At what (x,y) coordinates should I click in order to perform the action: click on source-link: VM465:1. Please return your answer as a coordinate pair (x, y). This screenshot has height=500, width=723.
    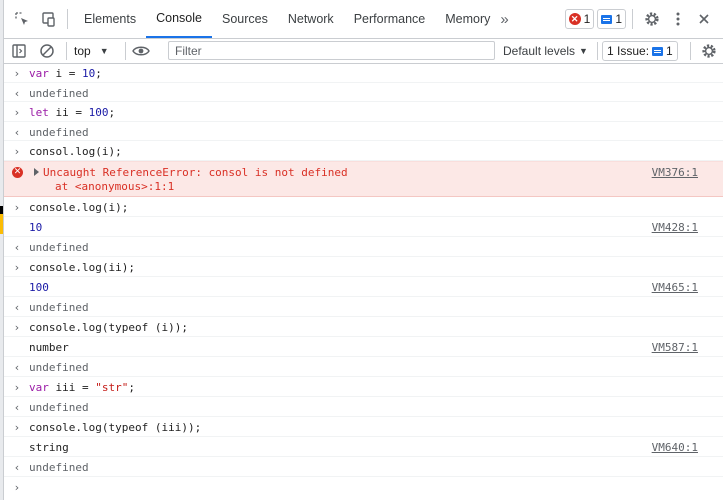
    Looking at the image, I should click on (675, 287).